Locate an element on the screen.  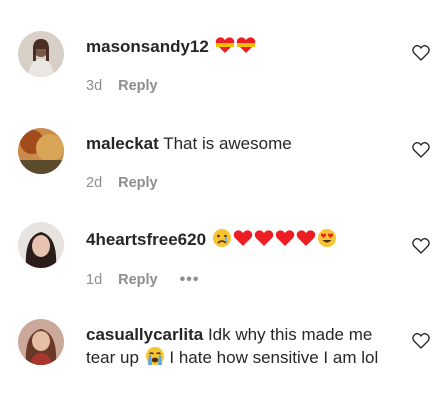
comment-body: 4heartsfree620 is located at coordinates (236, 239).